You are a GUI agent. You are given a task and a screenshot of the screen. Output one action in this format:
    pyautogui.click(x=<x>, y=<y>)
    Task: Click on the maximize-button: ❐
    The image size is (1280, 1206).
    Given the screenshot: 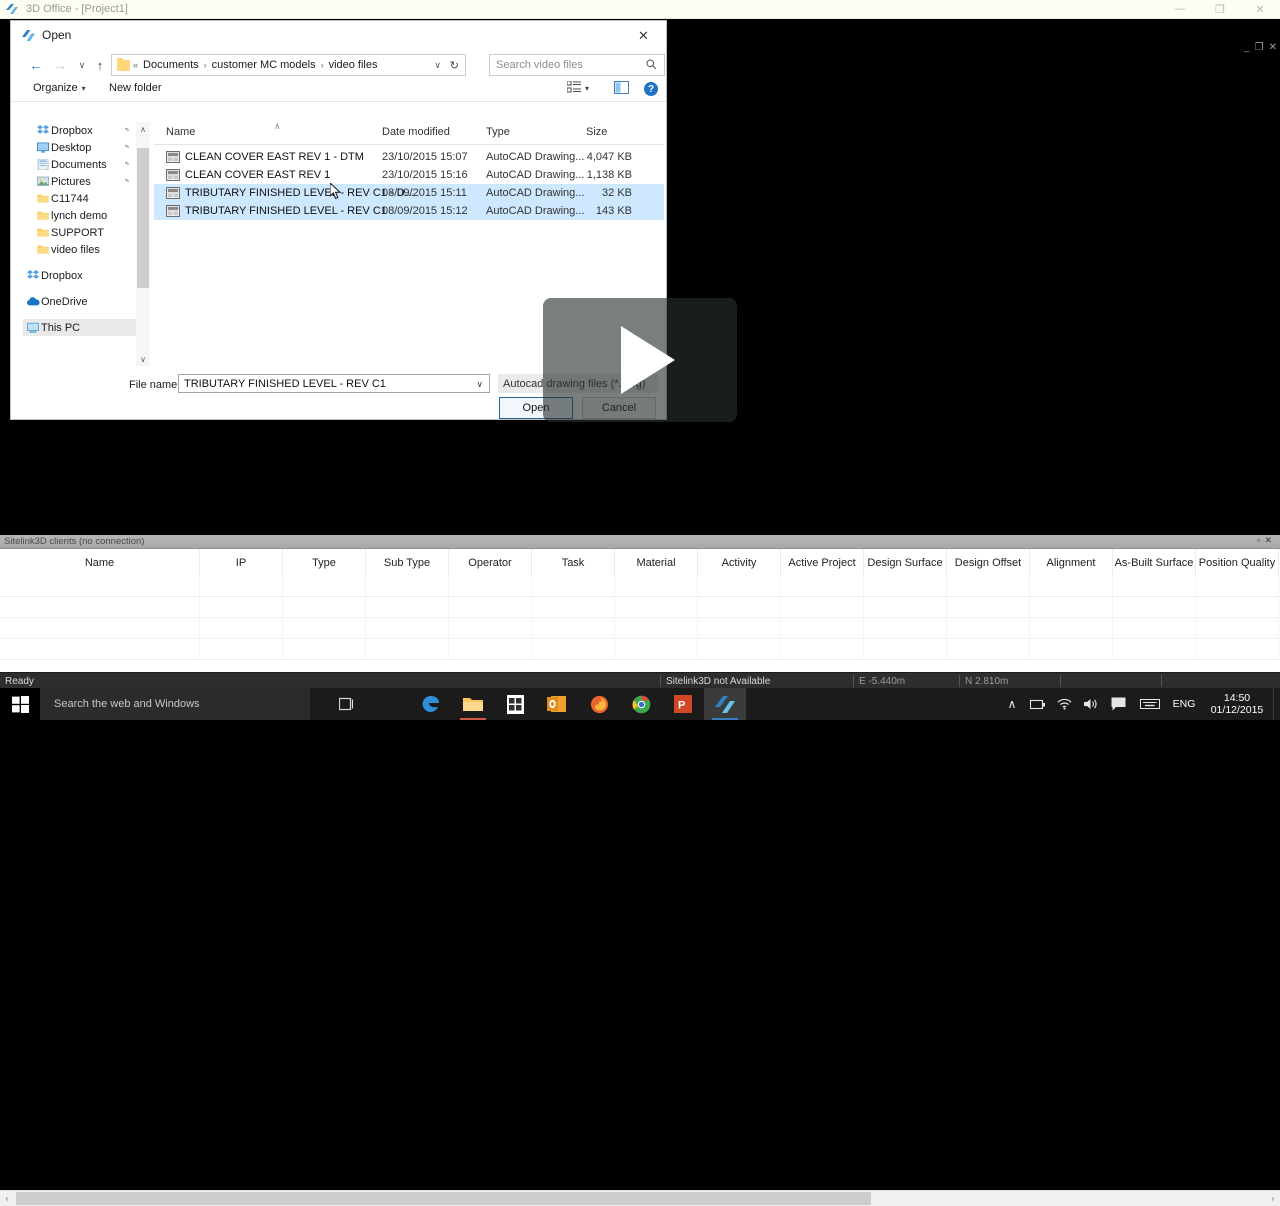 What is the action you would take?
    pyautogui.click(x=1220, y=9)
    